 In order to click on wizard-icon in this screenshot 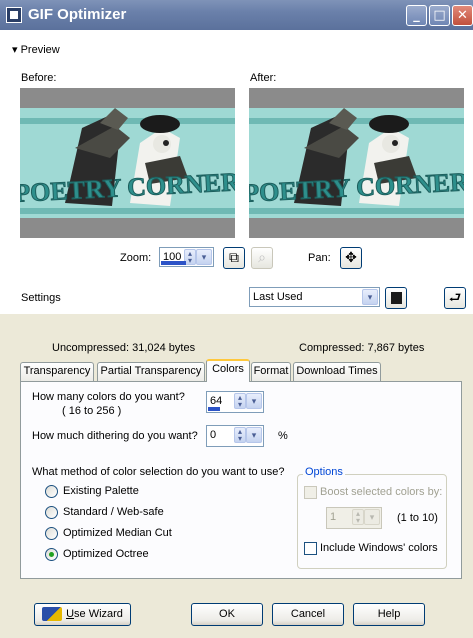, I will do `click(52, 614)`.